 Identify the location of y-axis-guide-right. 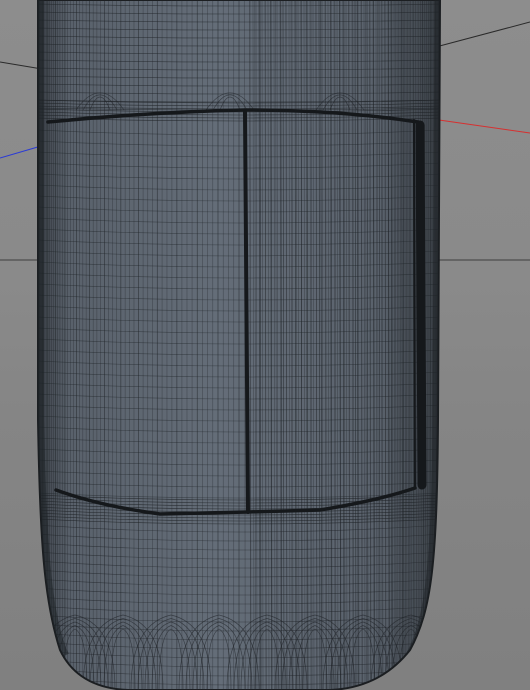
(480, 35).